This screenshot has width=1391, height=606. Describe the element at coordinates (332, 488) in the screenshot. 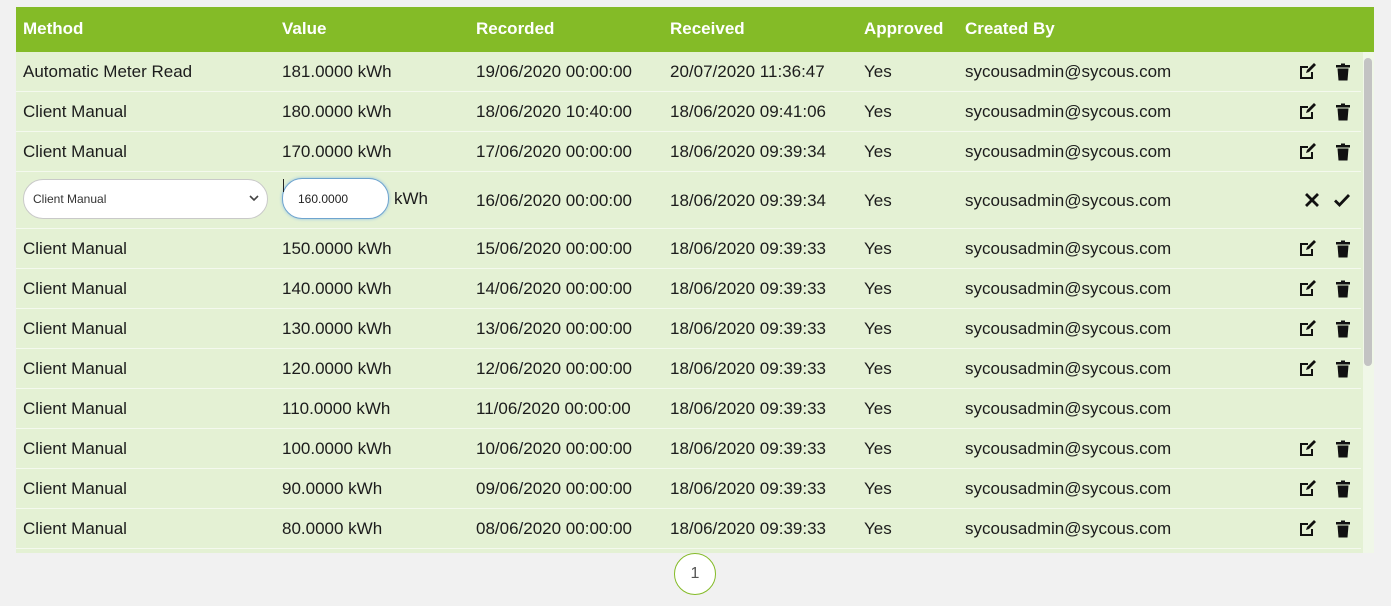

I see `cell-value: 90.0000 kWh` at that location.